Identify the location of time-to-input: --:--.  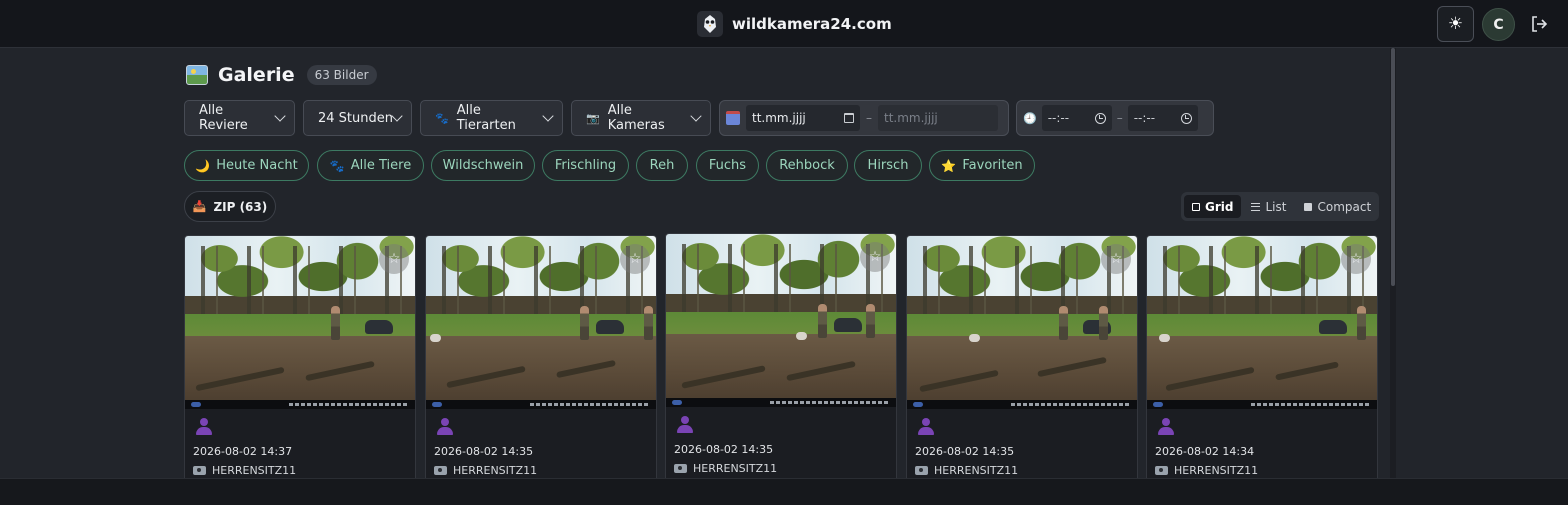
(1162, 118).